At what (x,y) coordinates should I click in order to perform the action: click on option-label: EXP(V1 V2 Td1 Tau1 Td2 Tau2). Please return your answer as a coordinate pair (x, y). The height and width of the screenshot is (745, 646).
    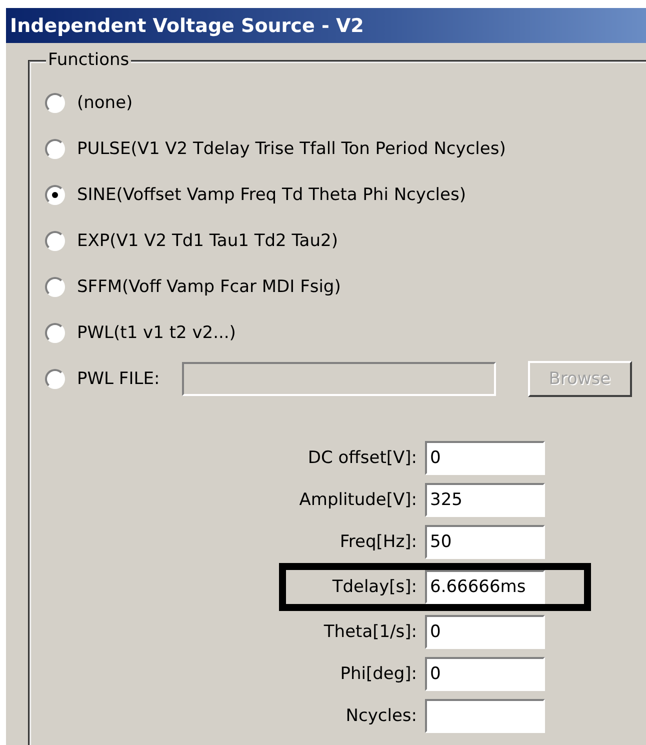
    Looking at the image, I should click on (207, 241).